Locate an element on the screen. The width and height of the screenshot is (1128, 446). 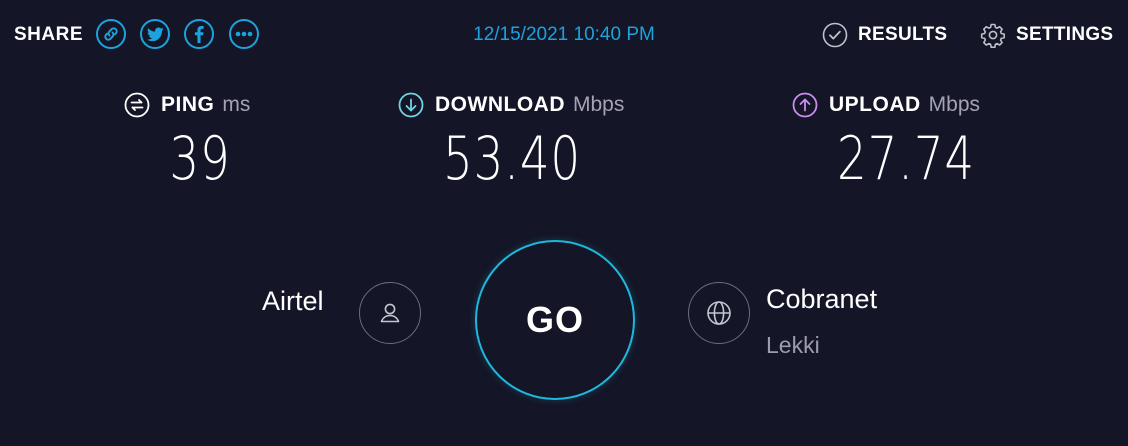
upload-value: 27.74 is located at coordinates (906, 159).